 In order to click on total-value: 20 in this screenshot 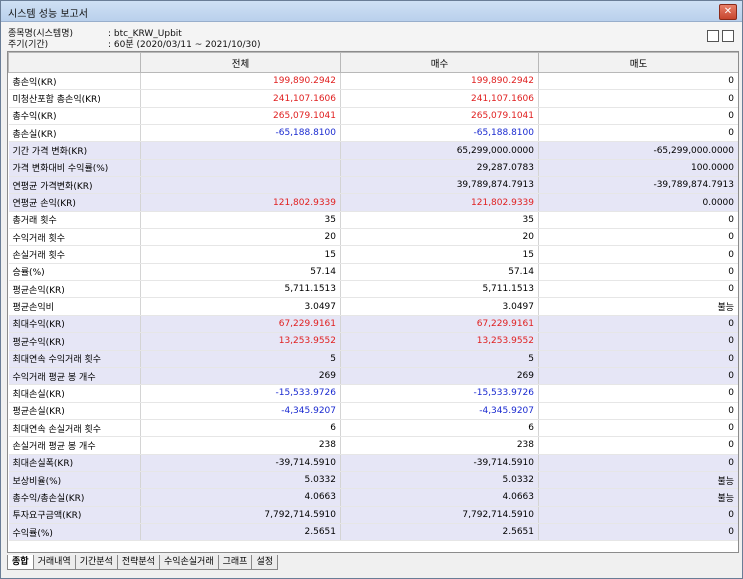, I will do `click(240, 237)`.